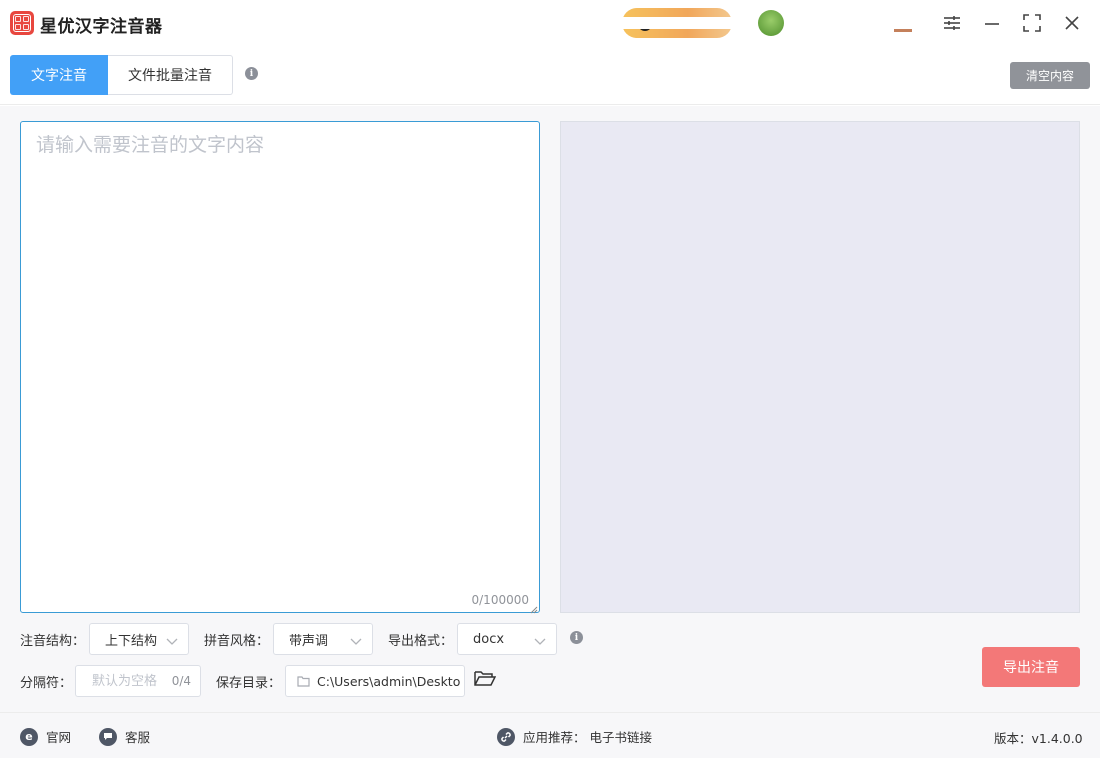 The width and height of the screenshot is (1100, 758). I want to click on folder-icon, so click(303, 682).